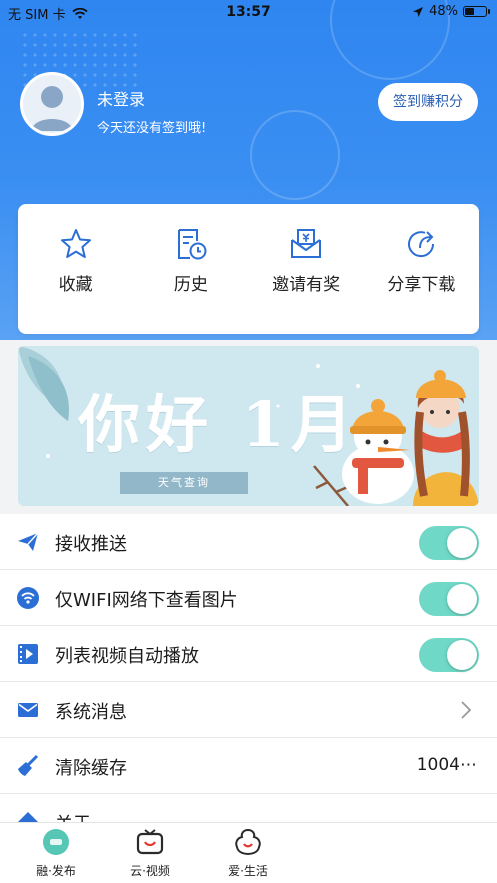 The image size is (497, 883). Describe the element at coordinates (28, 765) in the screenshot. I see `broom-icon` at that location.